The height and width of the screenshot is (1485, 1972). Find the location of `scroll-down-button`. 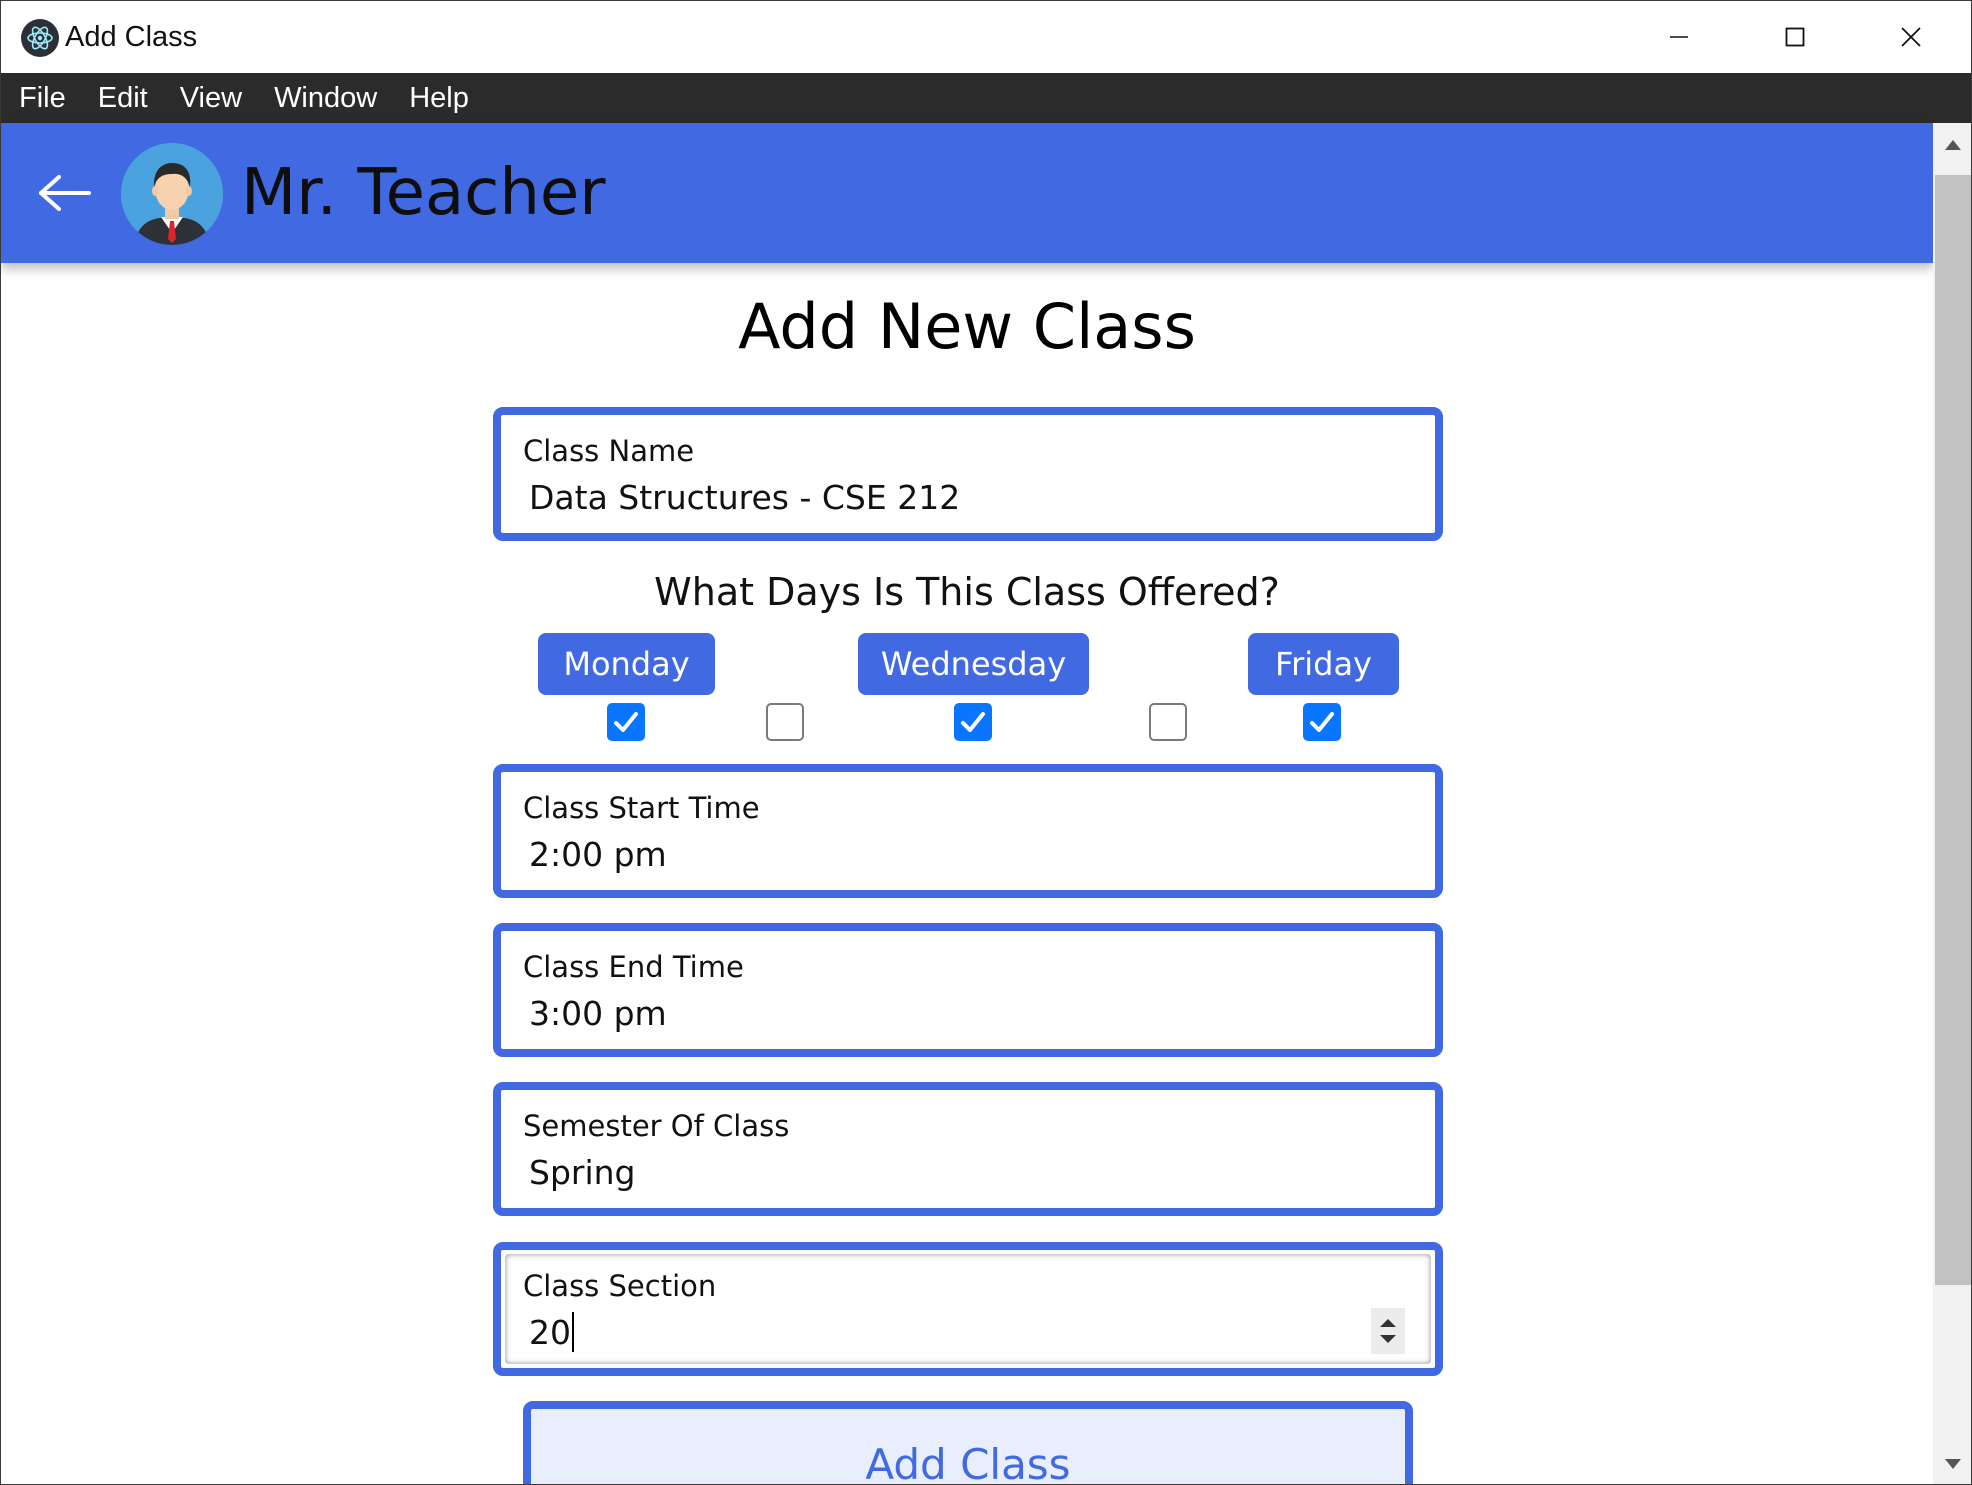

scroll-down-button is located at coordinates (1952, 1463).